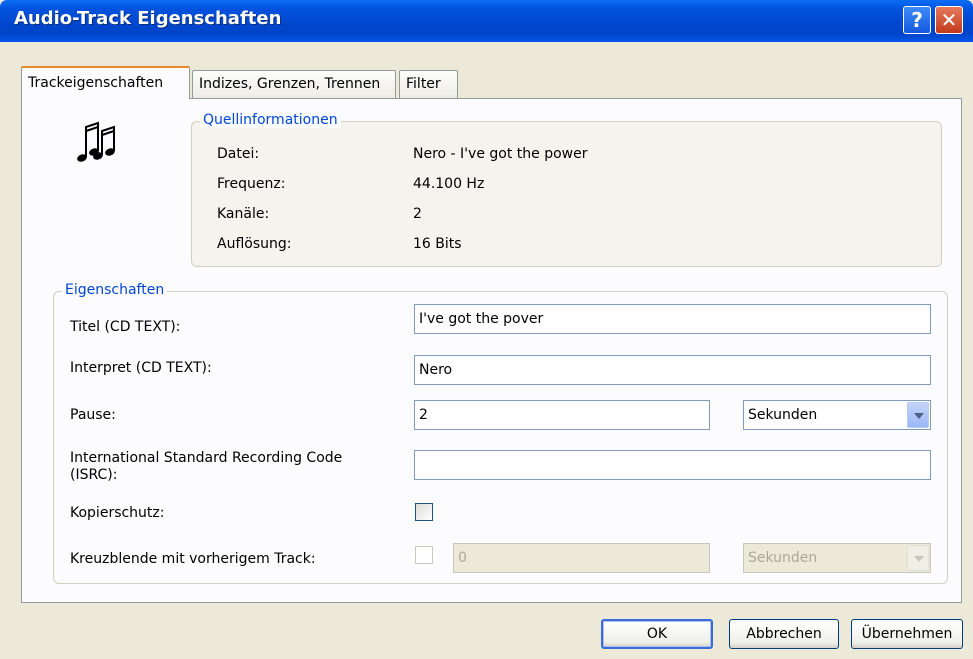 This screenshot has height=659, width=973. I want to click on window-title: Audio-Track Eigenschaften, so click(148, 18).